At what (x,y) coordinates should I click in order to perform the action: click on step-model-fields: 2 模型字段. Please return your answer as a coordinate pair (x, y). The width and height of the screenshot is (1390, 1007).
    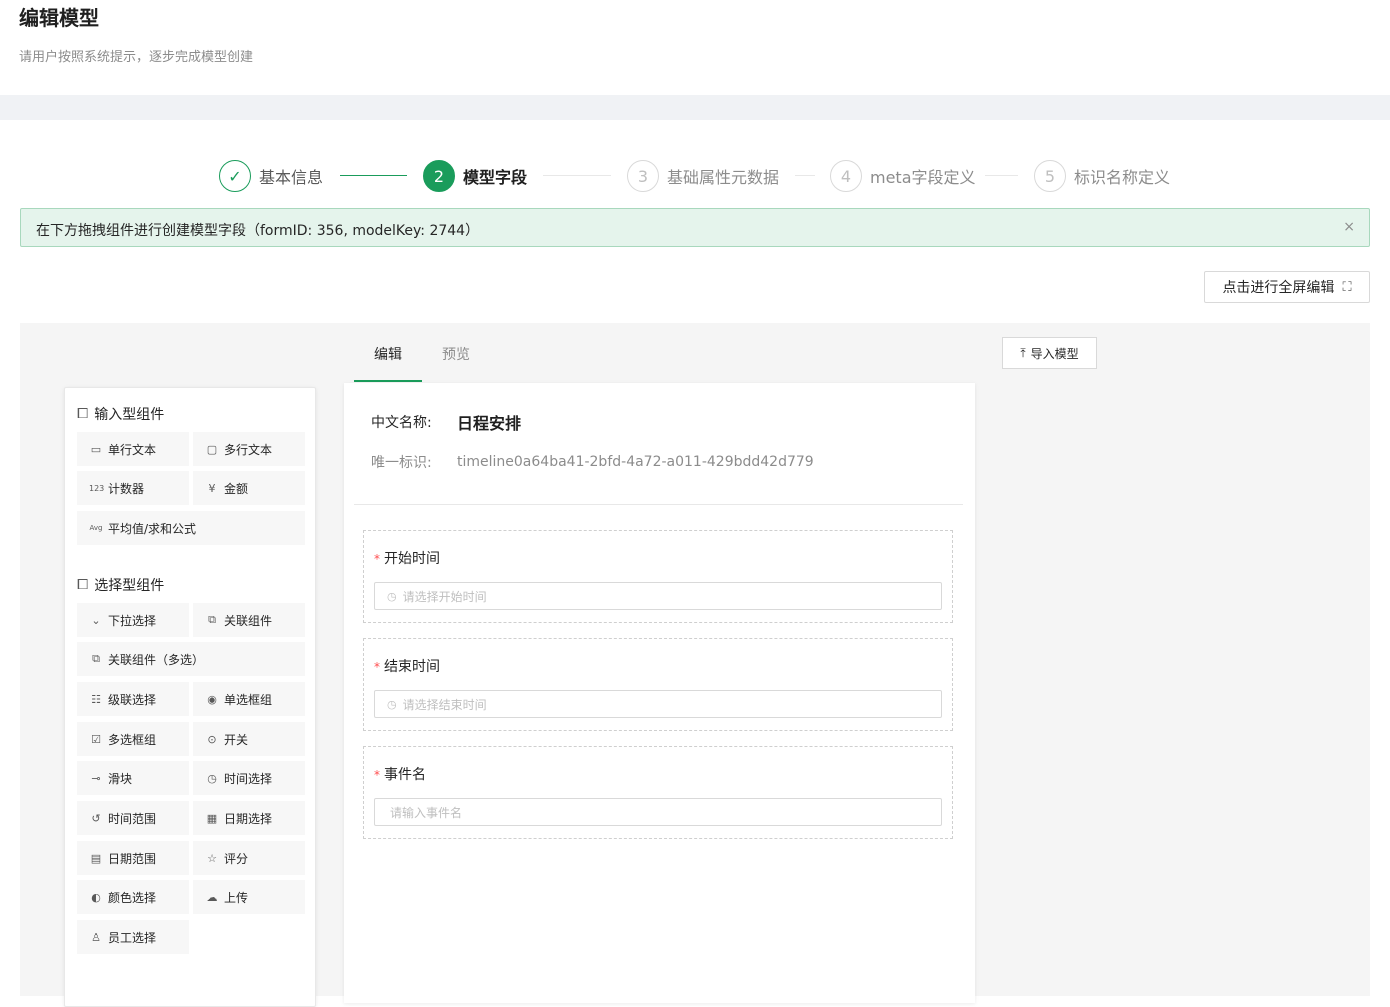
    Looking at the image, I should click on (475, 176).